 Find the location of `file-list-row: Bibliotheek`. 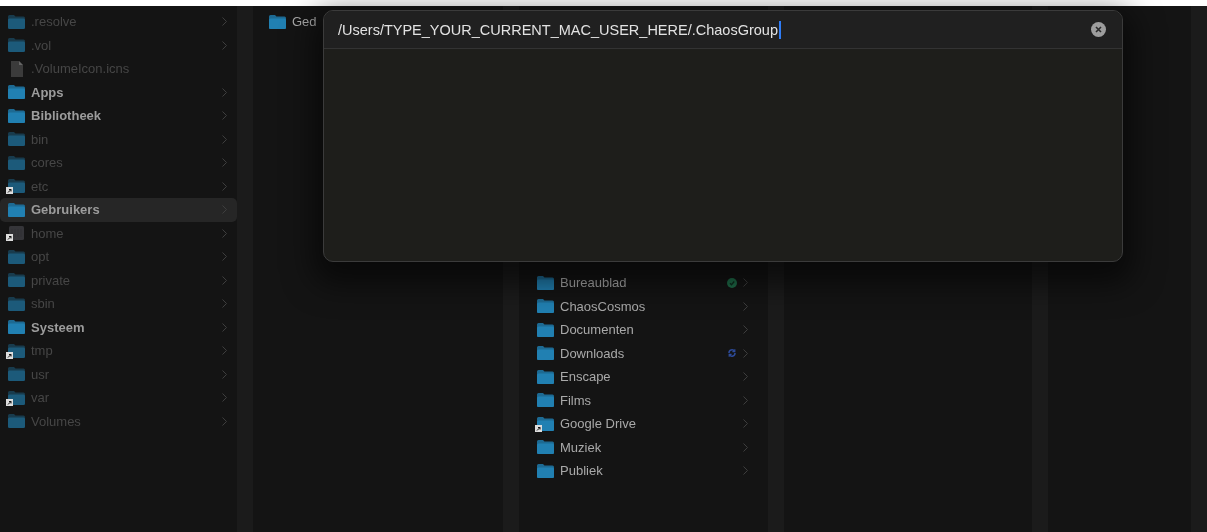

file-list-row: Bibliotheek is located at coordinates (118, 116).